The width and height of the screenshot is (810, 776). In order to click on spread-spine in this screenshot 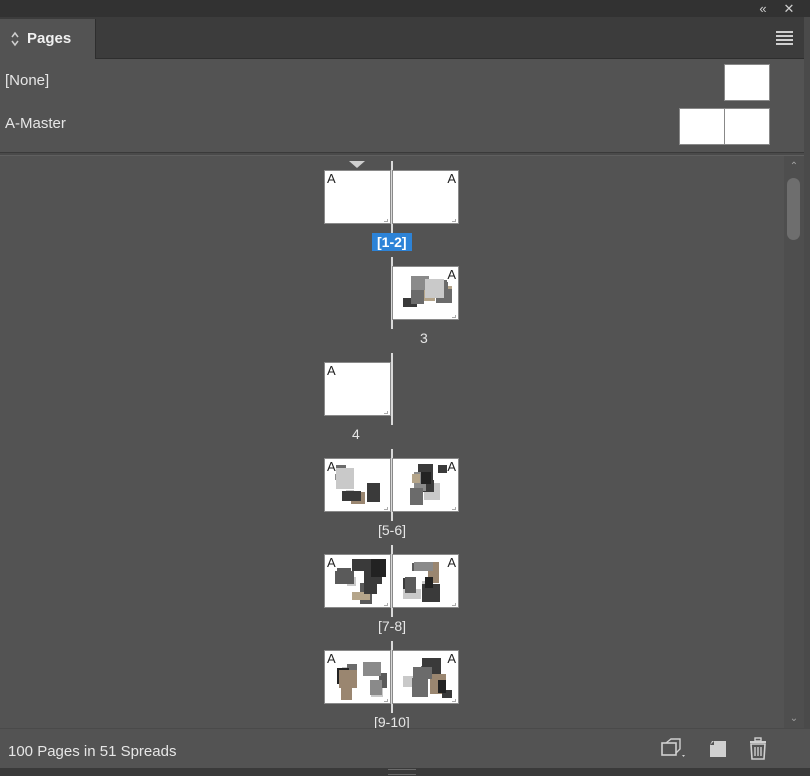, I will do `click(392, 389)`.